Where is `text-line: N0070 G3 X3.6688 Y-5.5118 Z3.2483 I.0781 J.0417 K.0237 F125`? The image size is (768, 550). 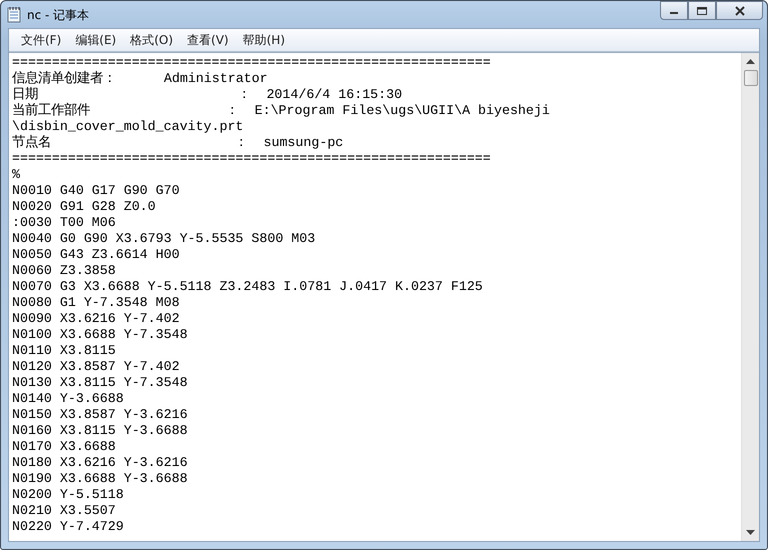 text-line: N0070 G3 X3.6688 Y-5.5118 Z3.2483 I.0781 J.0417 K.0237 F125 is located at coordinates (248, 287).